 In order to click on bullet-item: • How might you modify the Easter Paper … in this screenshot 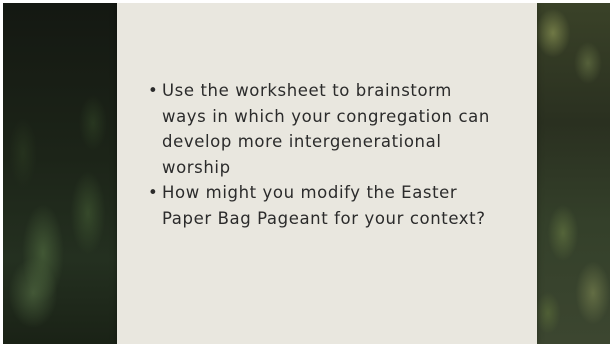, I will do `click(320, 205)`.